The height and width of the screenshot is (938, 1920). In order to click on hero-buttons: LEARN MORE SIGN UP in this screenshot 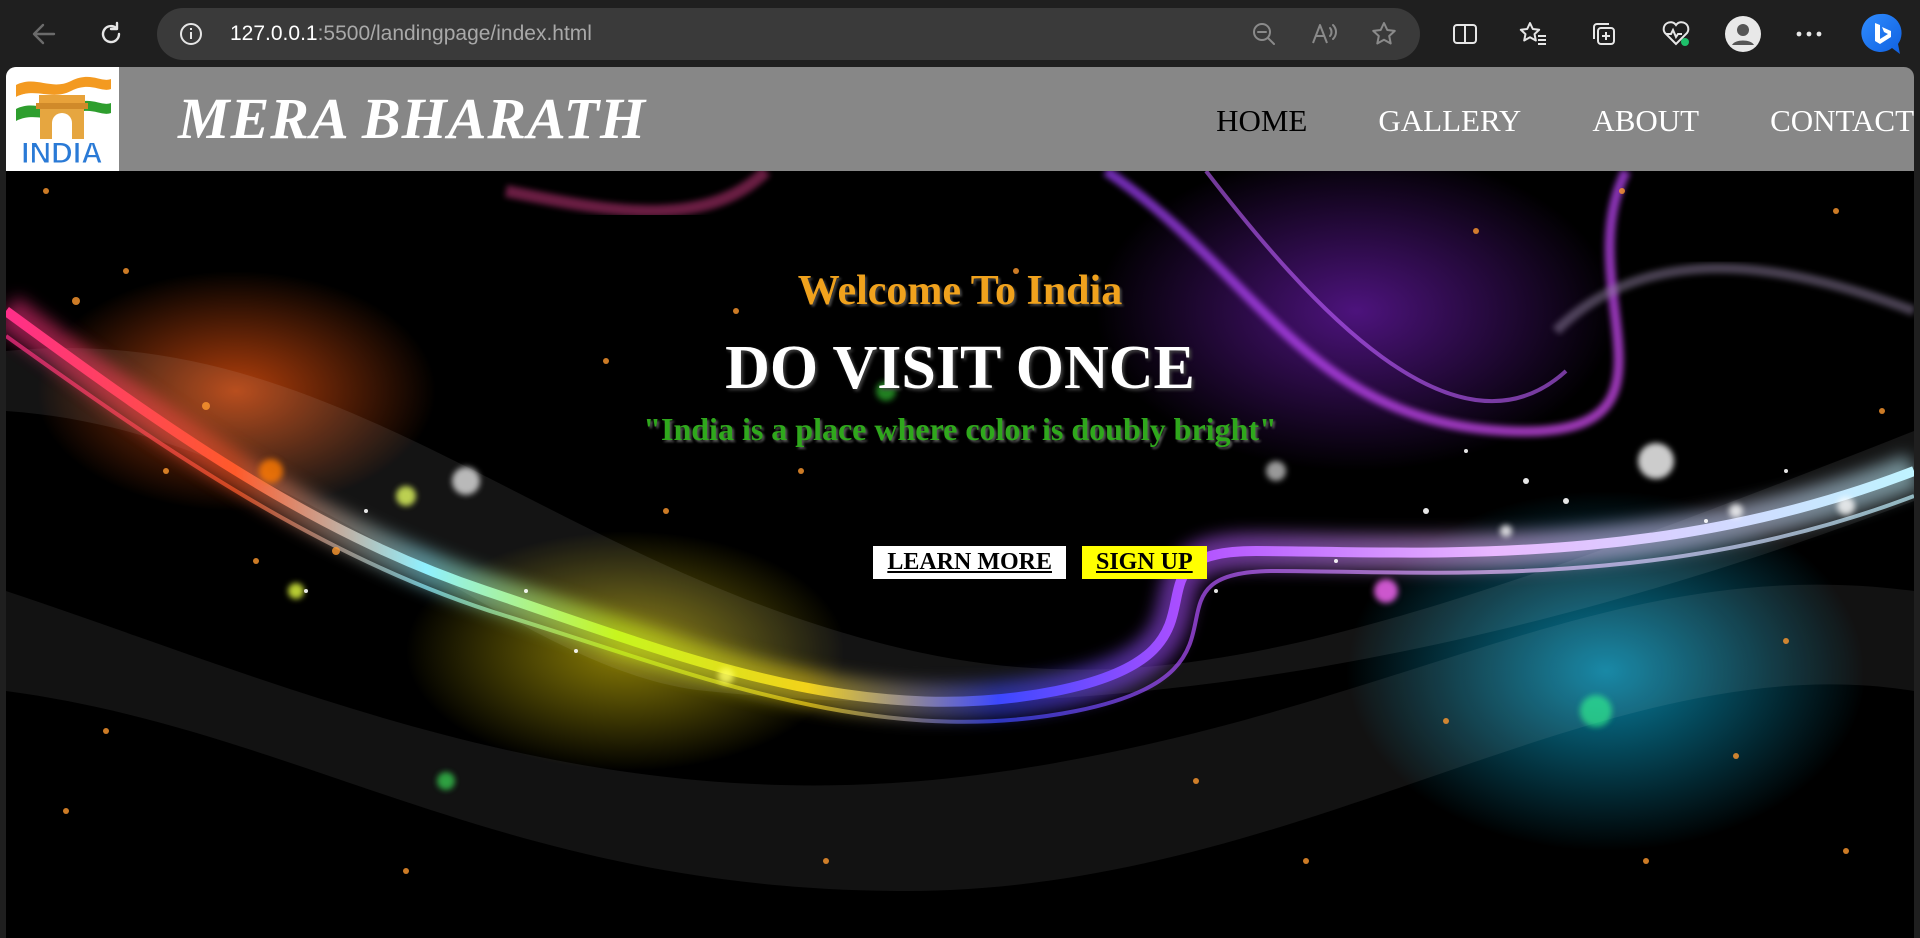, I will do `click(960, 562)`.